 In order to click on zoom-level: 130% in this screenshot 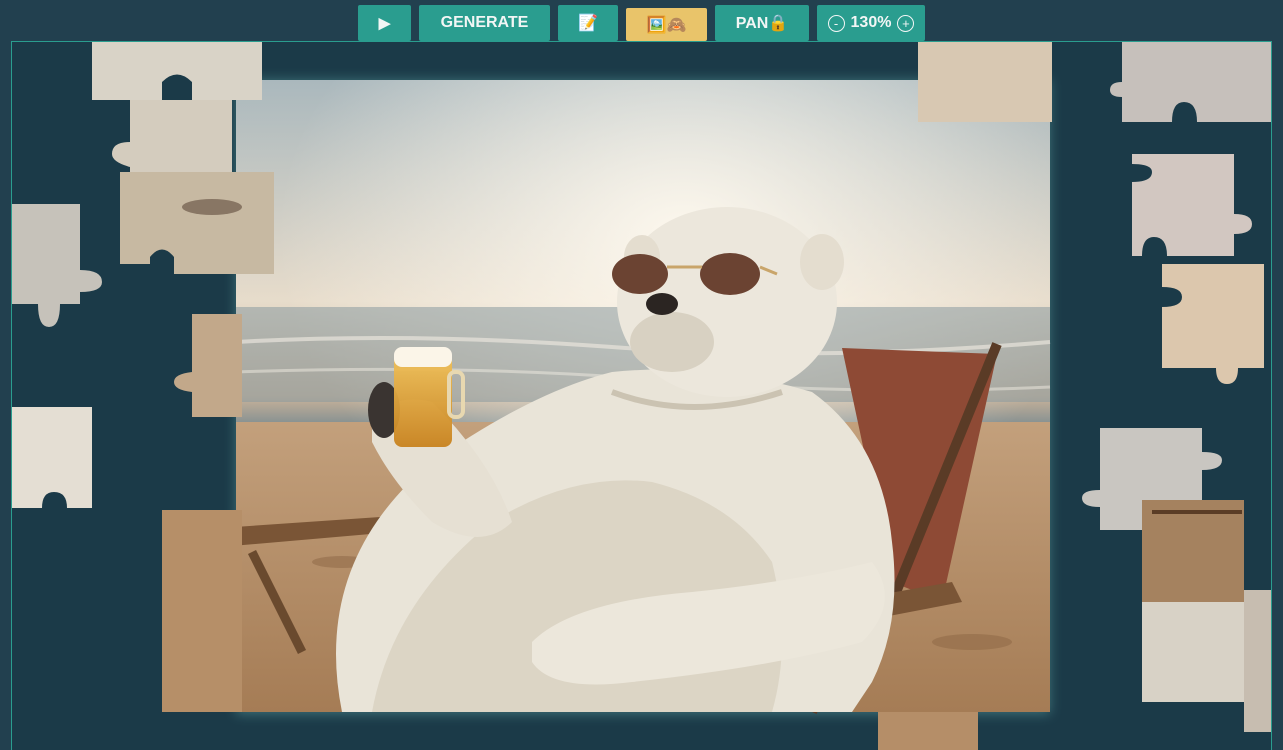, I will do `click(871, 22)`.